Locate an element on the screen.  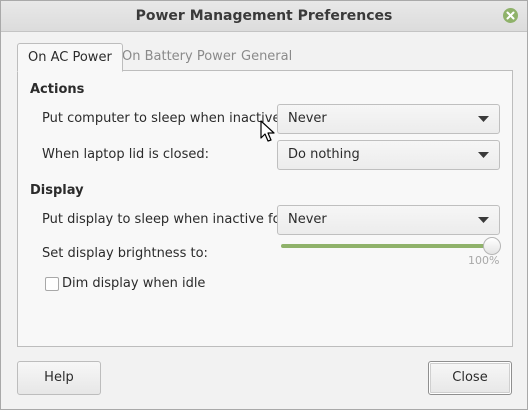
sleep-dropdown-value: Never is located at coordinates (307, 118).